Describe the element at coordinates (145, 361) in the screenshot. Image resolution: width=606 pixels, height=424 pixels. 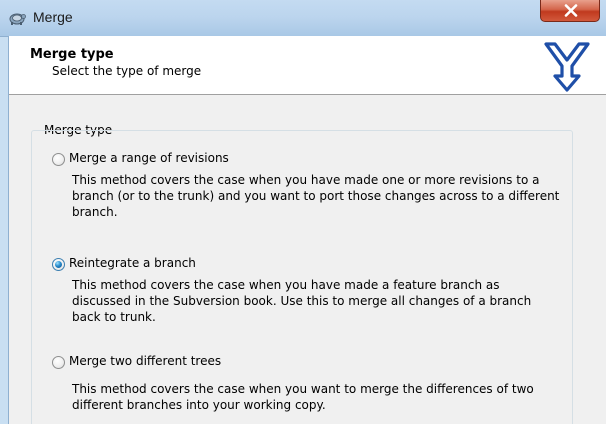
I see `radio-label: Merge two different trees` at that location.